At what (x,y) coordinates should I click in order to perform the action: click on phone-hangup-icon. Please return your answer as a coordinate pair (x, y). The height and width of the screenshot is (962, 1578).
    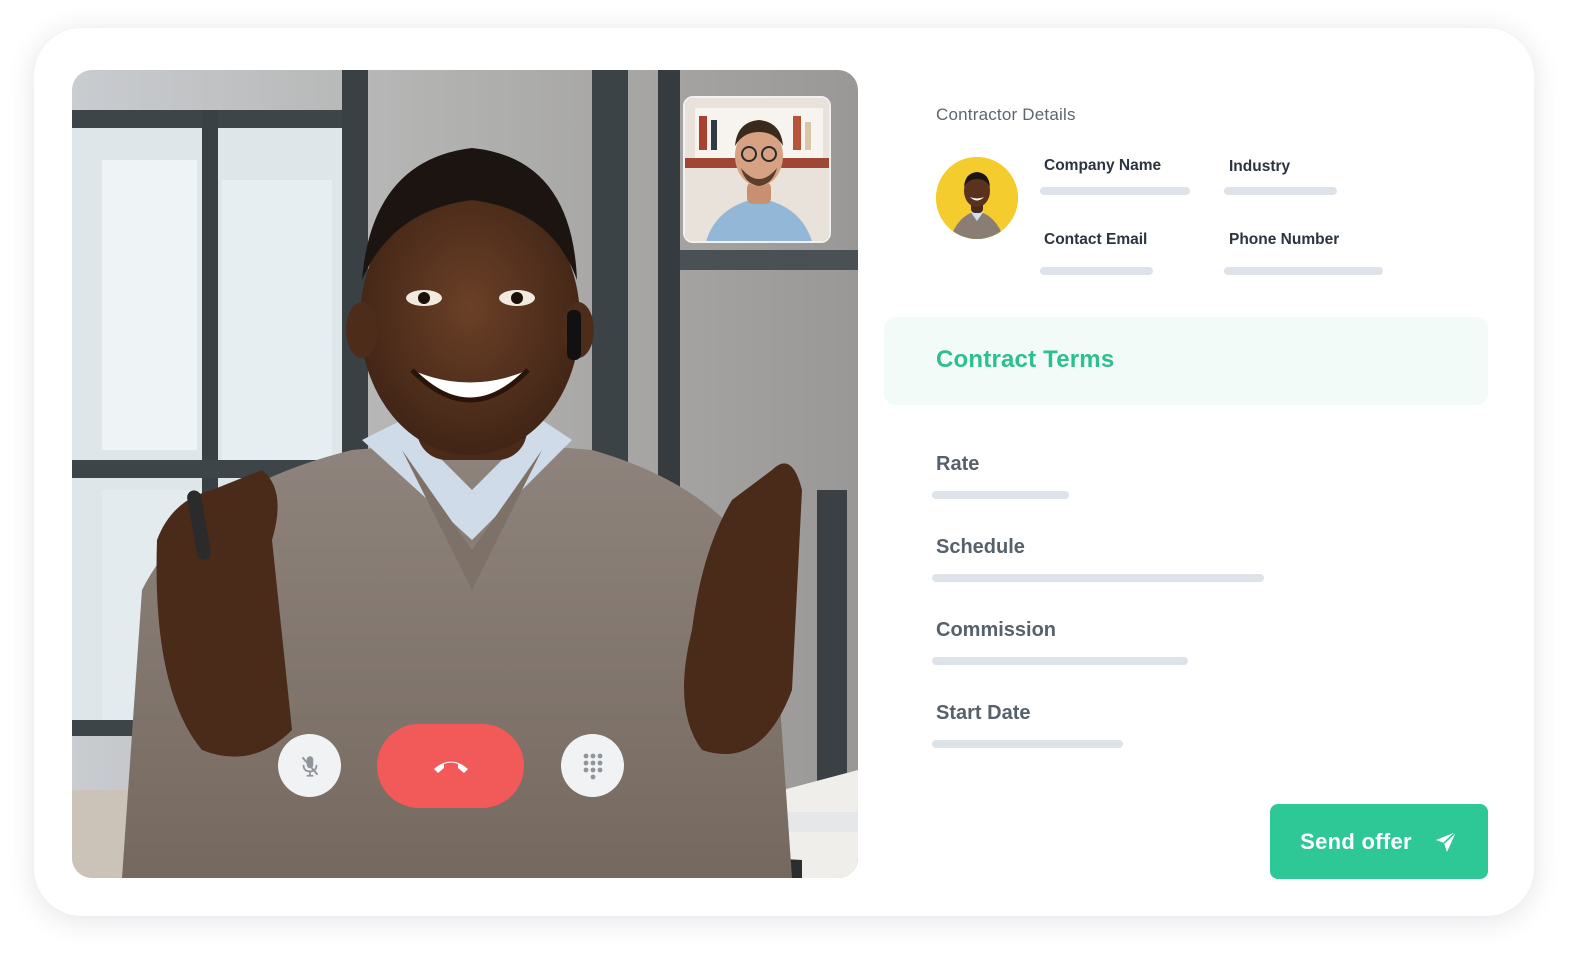
    Looking at the image, I should click on (450, 767).